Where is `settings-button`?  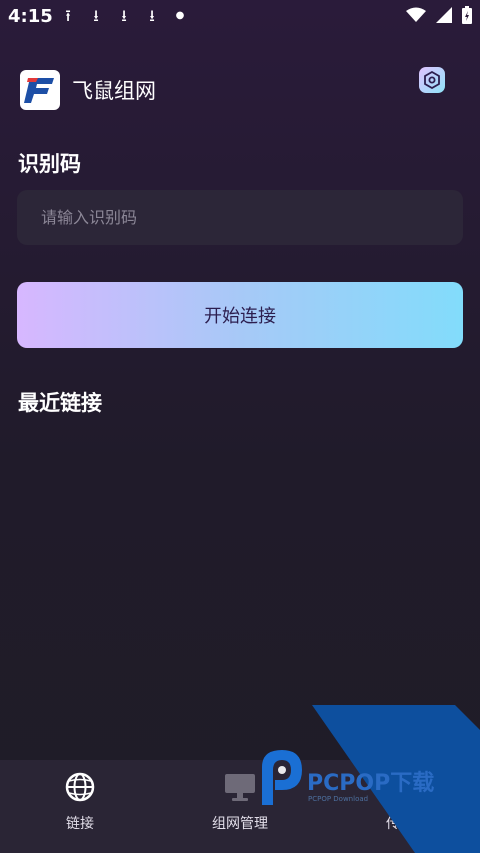 settings-button is located at coordinates (432, 80).